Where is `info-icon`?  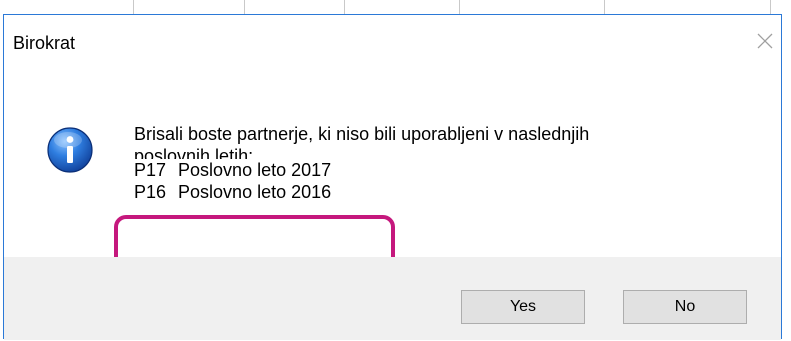 info-icon is located at coordinates (70, 150).